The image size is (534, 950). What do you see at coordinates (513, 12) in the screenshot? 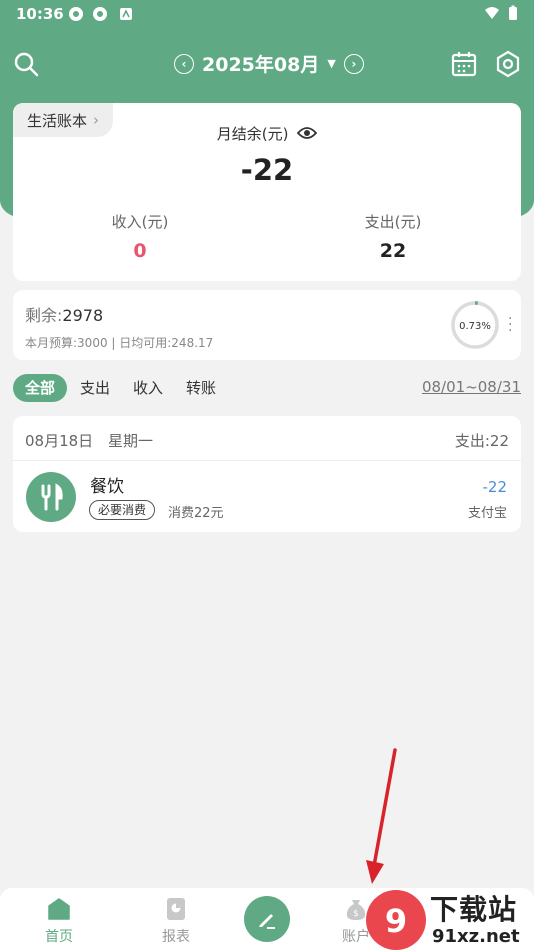
I see `battery-icon` at bounding box center [513, 12].